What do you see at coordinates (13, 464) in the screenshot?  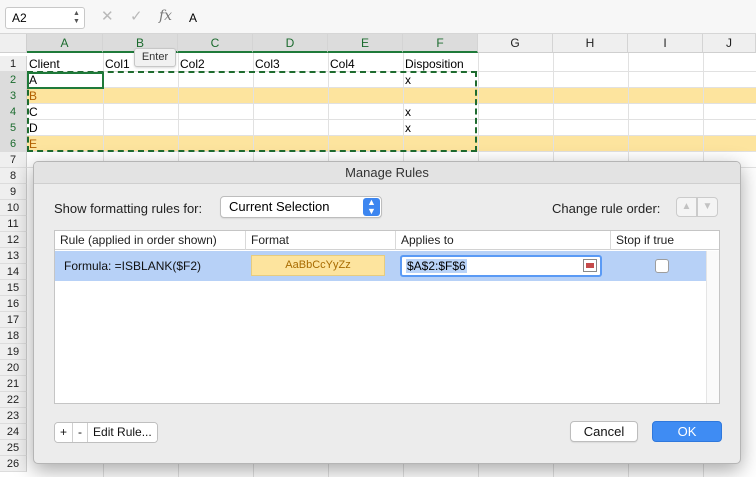 I see `row-header-26: 26` at bounding box center [13, 464].